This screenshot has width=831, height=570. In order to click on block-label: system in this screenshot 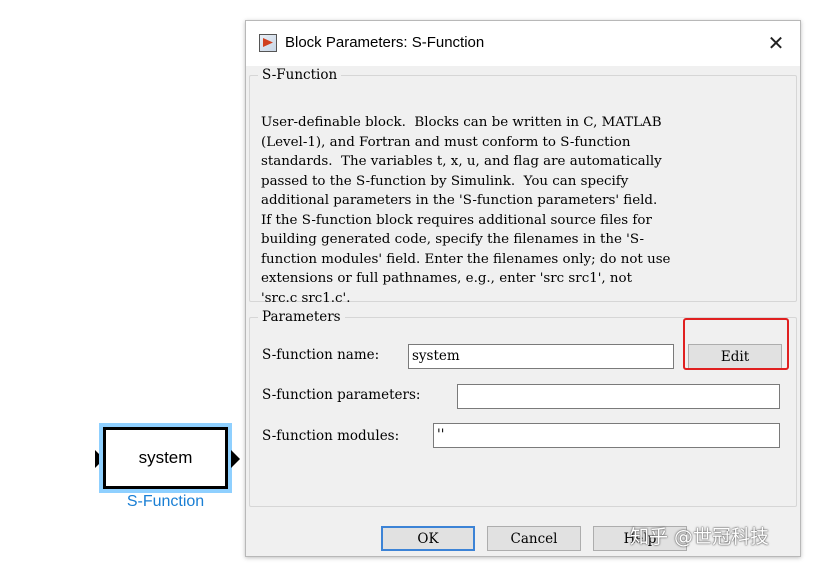, I will do `click(165, 457)`.